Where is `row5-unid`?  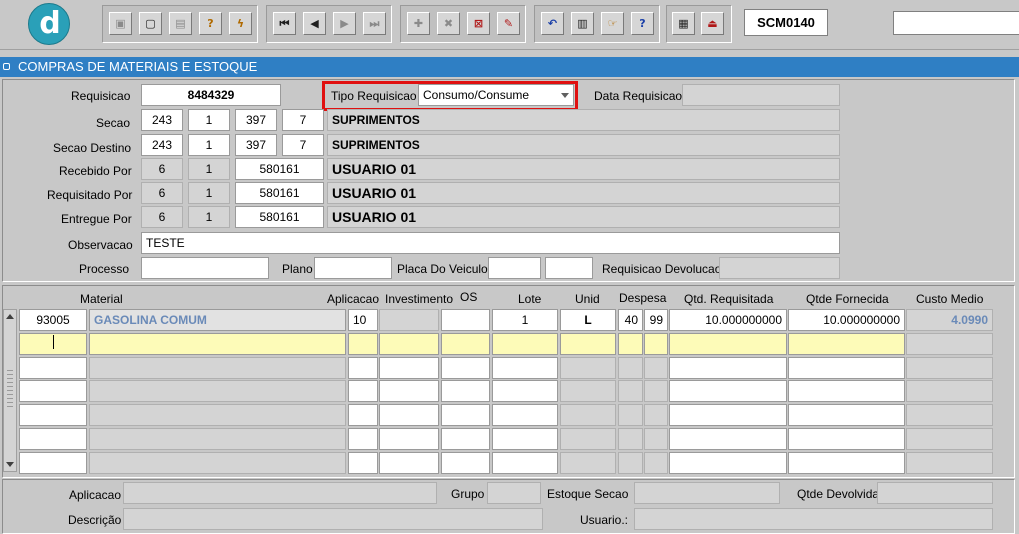
row5-unid is located at coordinates (588, 415).